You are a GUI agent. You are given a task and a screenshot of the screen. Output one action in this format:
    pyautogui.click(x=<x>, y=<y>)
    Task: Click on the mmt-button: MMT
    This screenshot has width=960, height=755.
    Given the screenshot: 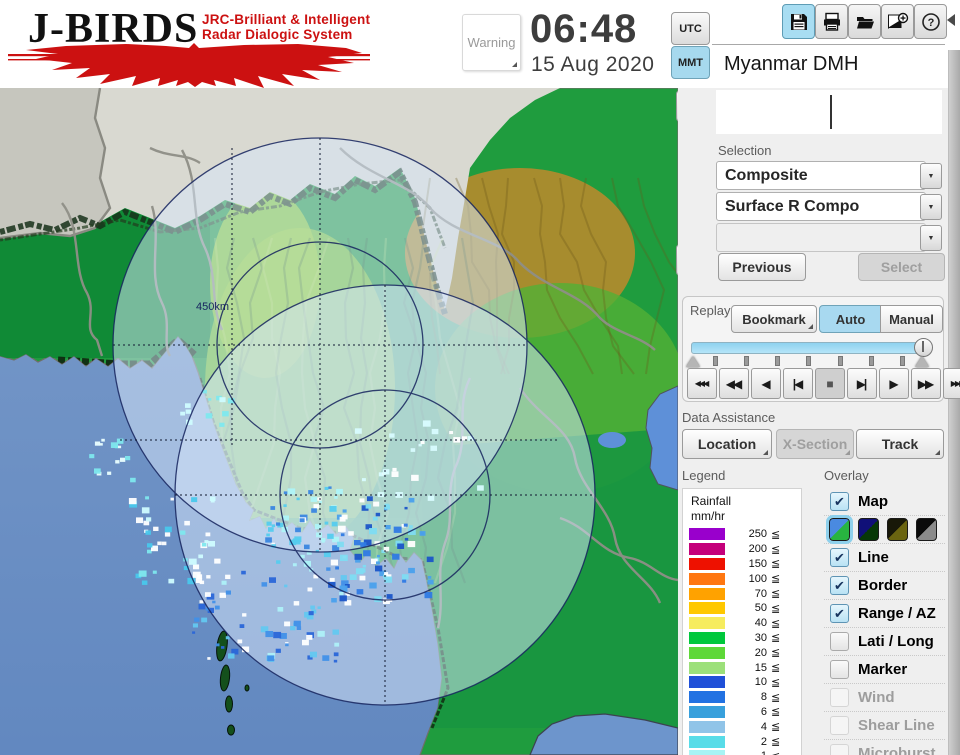 What is the action you would take?
    pyautogui.click(x=690, y=62)
    